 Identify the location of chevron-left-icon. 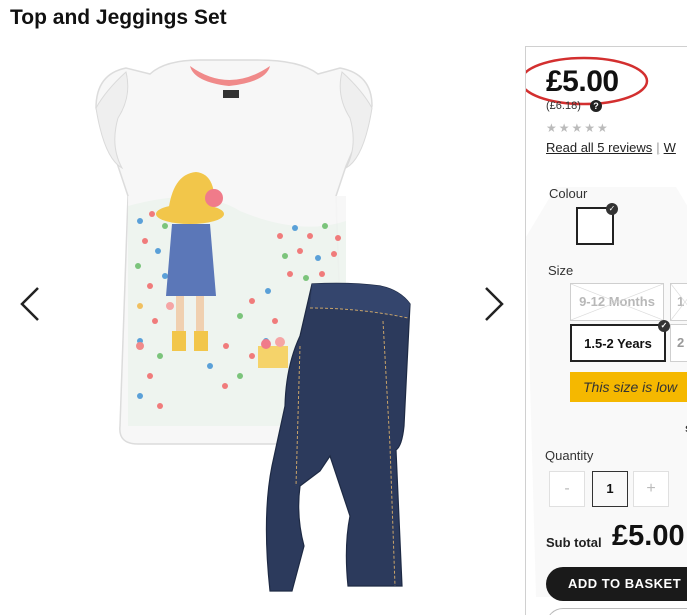
(29, 304).